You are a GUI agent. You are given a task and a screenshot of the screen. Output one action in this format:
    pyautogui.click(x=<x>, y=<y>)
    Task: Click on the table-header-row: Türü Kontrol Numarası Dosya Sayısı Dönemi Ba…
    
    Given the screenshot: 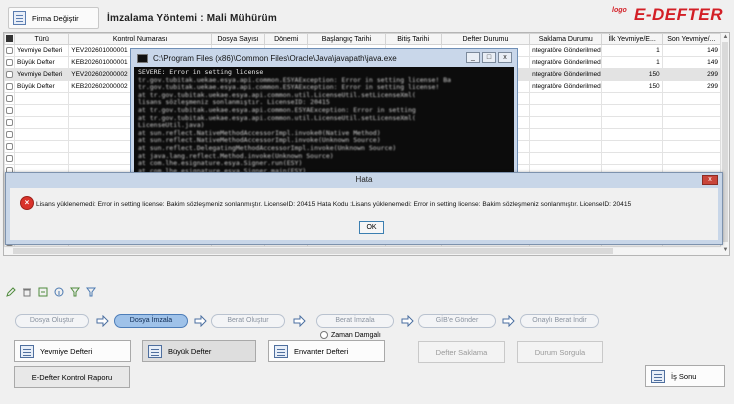 What is the action you would take?
    pyautogui.click(x=363, y=39)
    